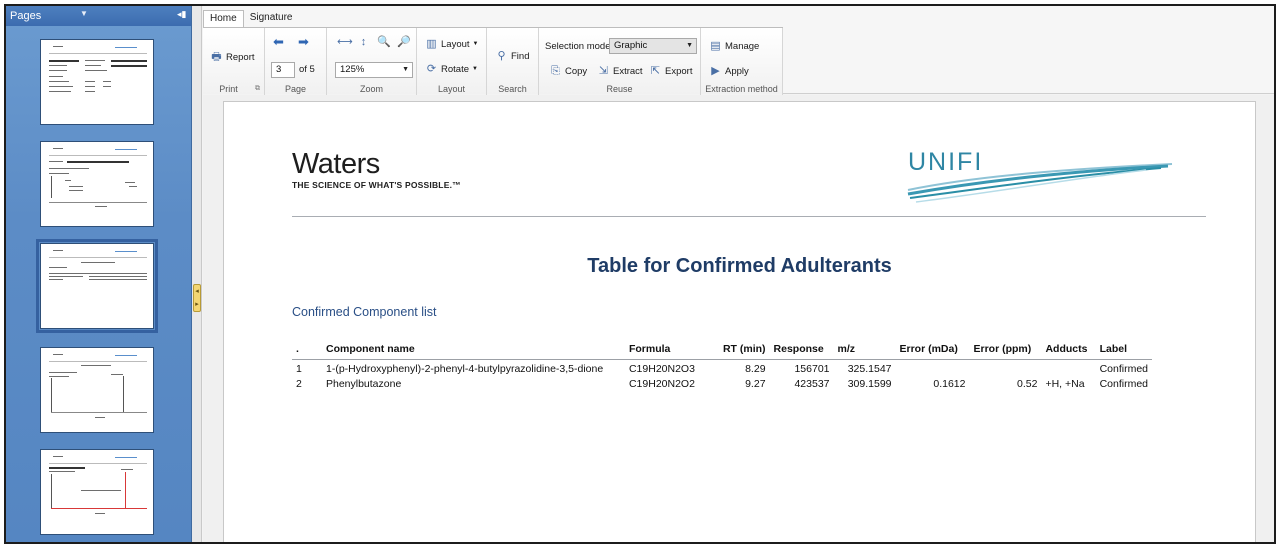 This screenshot has height=548, width=1280. I want to click on col-index: ., so click(307, 351).